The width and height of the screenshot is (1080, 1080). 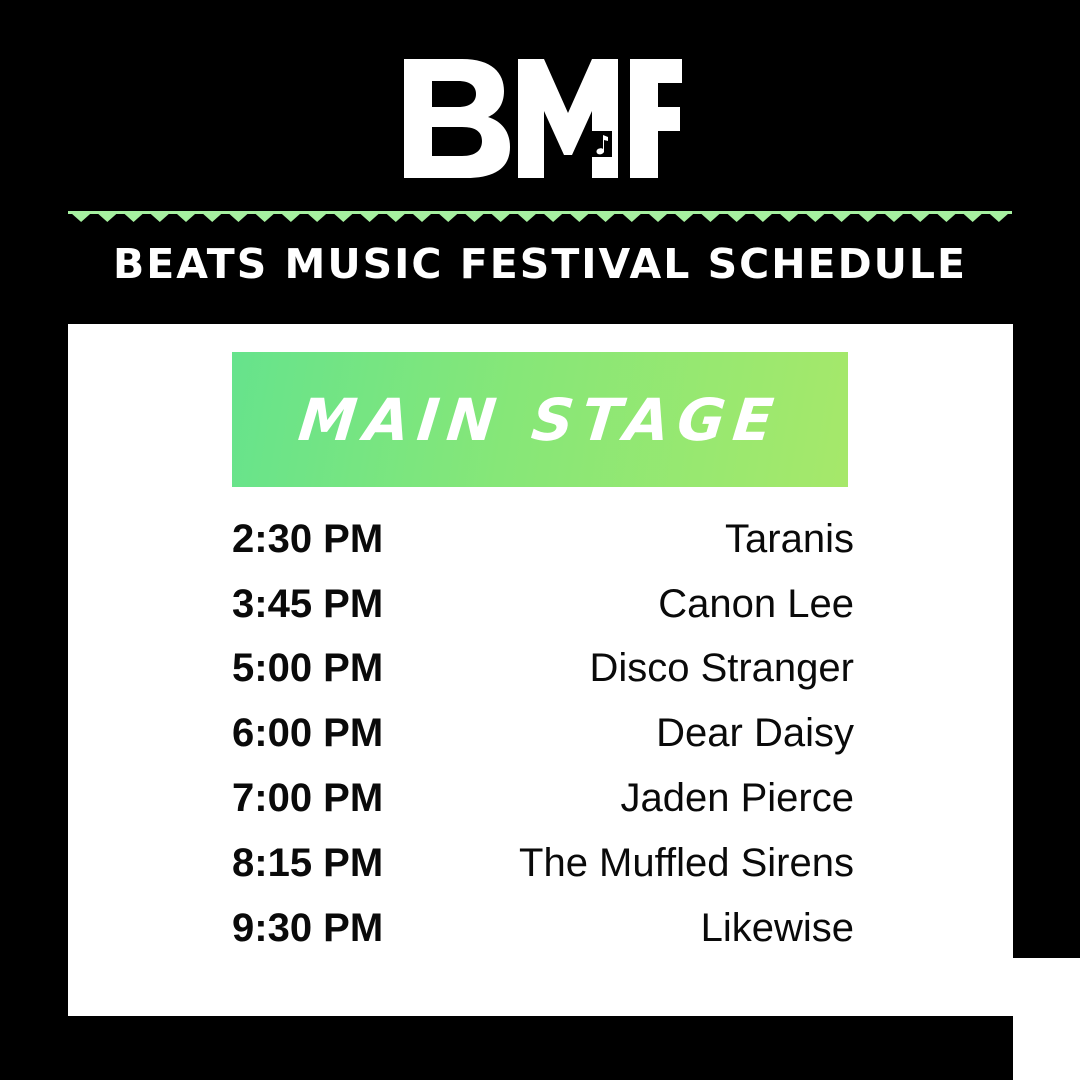 I want to click on music-note-icon, so click(x=602, y=144).